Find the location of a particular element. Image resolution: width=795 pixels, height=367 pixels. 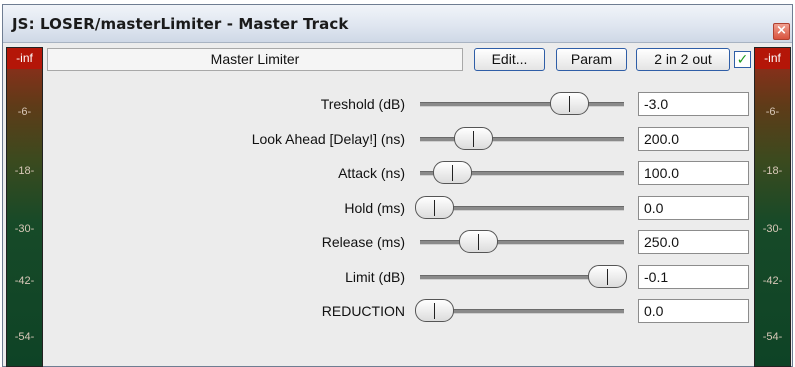

param-value-input: 100.0 is located at coordinates (693, 173).